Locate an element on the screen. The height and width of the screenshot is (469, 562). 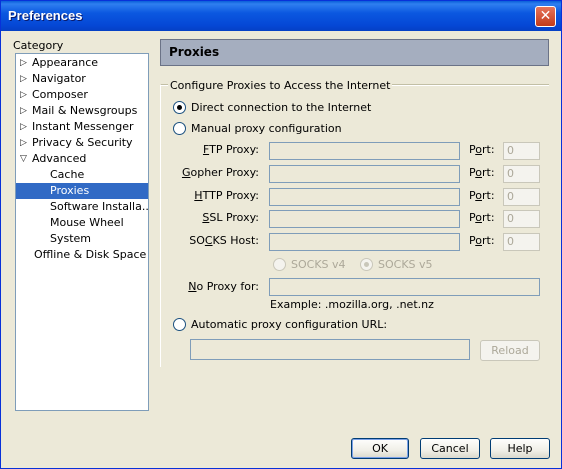
category-item-label: Offline & Disk Space is located at coordinates (90, 254).